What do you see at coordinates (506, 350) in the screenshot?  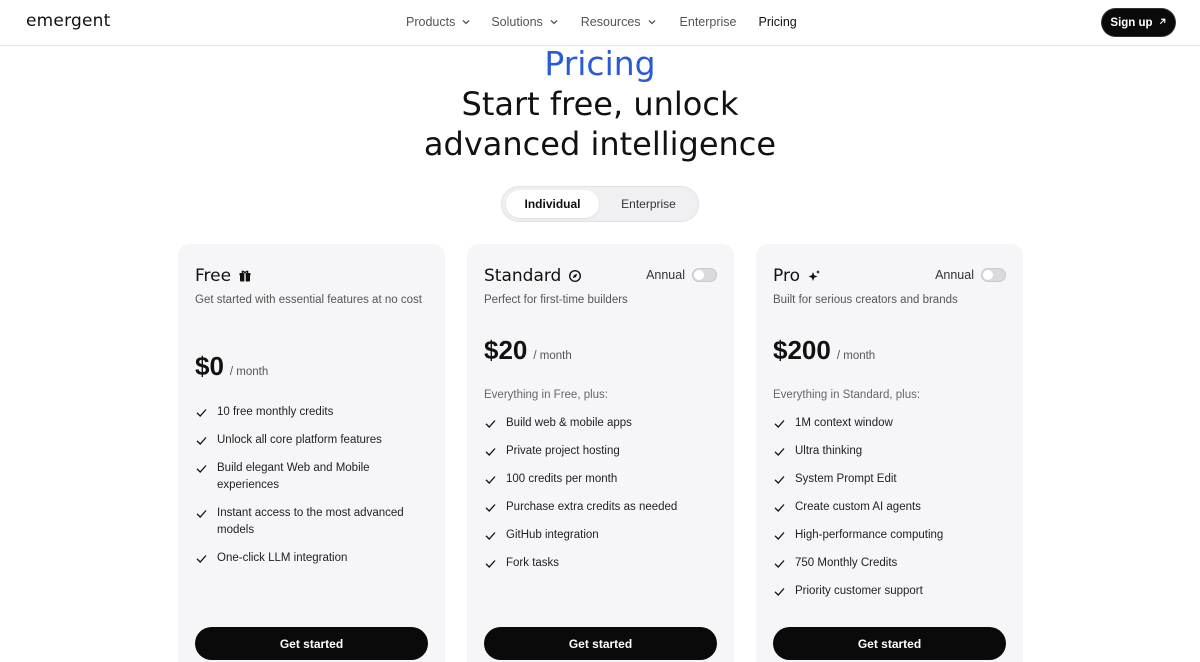 I see `price-amount: $20` at bounding box center [506, 350].